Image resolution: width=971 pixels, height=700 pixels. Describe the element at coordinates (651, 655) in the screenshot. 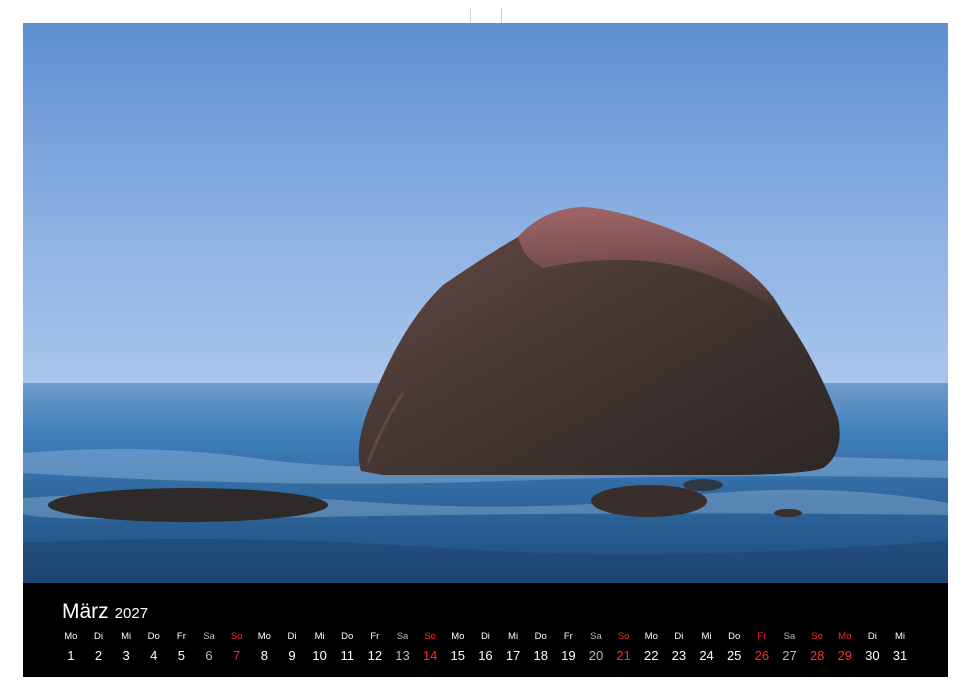

I see `day-number: 22` at that location.